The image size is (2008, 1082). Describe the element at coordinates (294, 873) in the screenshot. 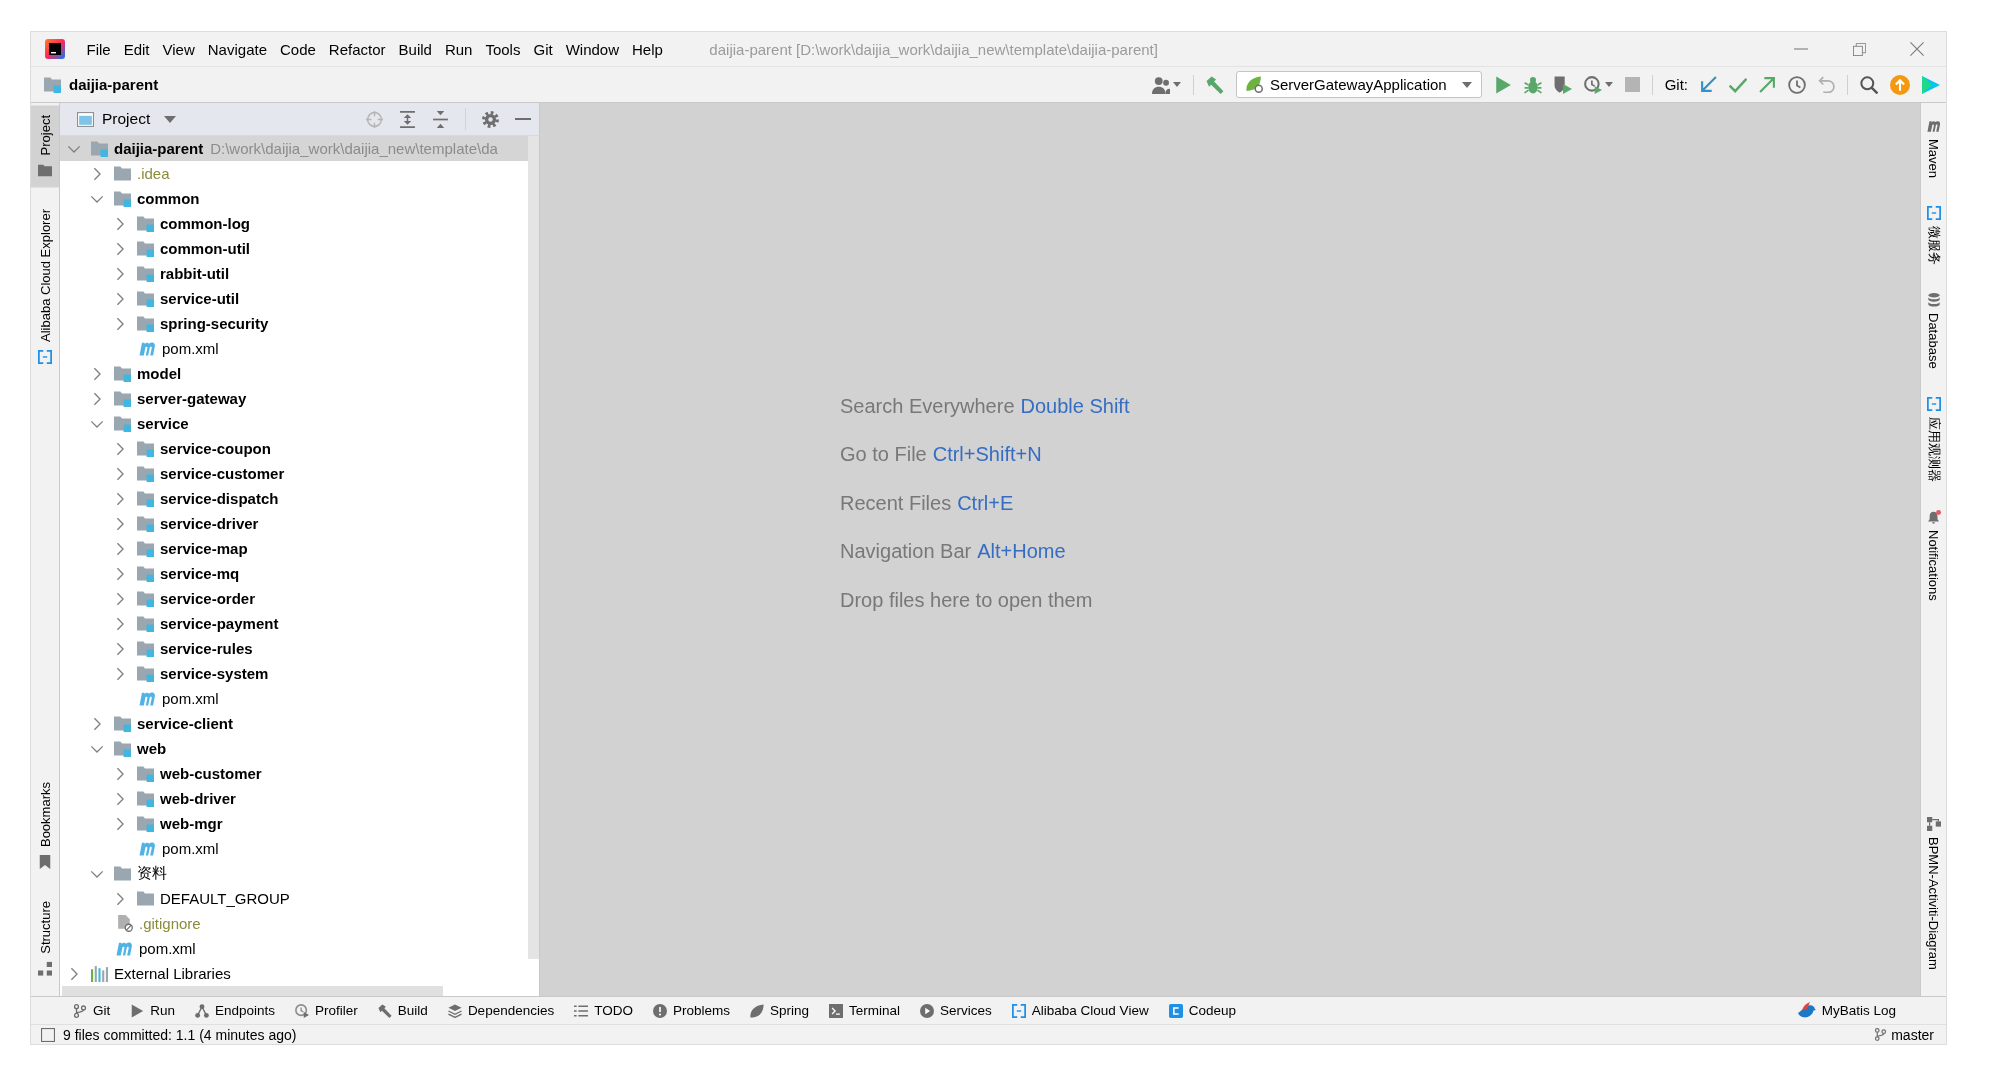

I see `tree-item: 资料` at that location.